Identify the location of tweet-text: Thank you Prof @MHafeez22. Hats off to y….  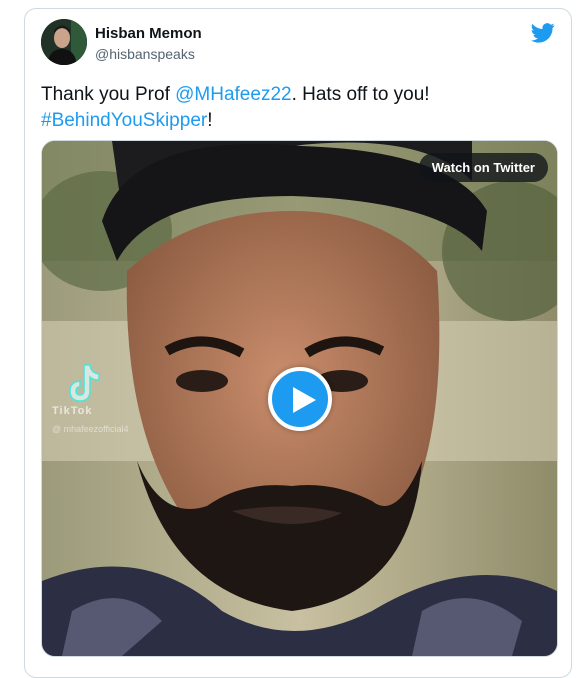
(296, 108).